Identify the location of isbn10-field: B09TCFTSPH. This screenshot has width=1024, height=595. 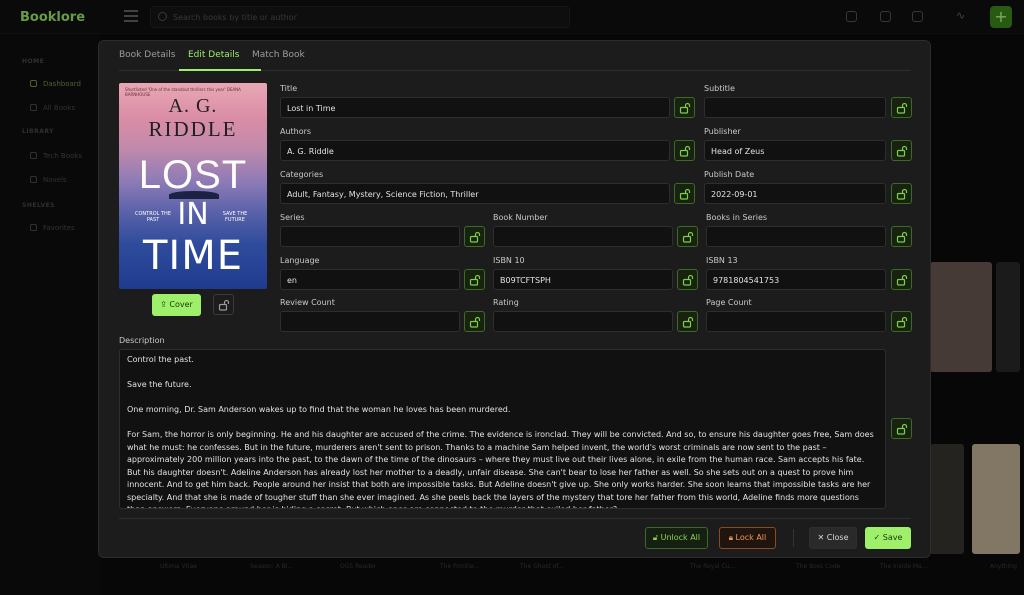
(583, 279).